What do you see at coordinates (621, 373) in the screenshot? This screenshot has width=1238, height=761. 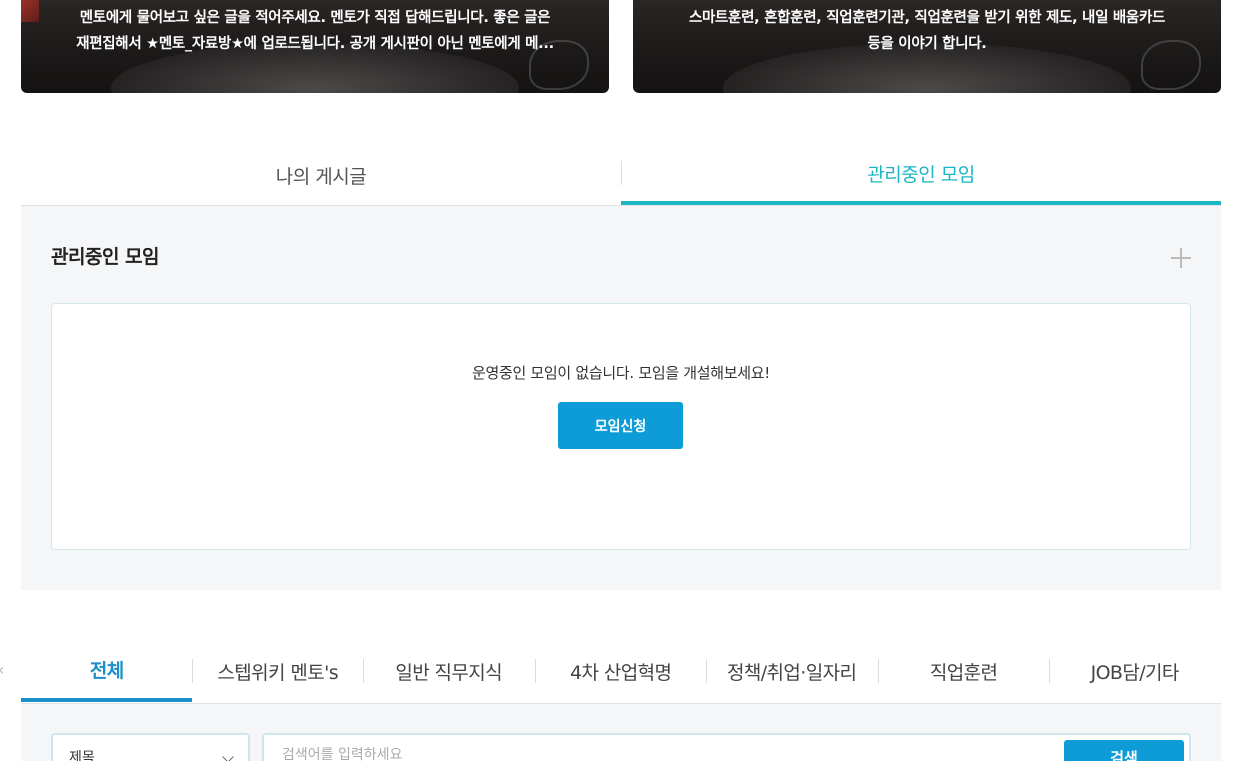 I see `empty-message: 운영중인 모임이 없습니다. 모임을 개설해보세요!` at bounding box center [621, 373].